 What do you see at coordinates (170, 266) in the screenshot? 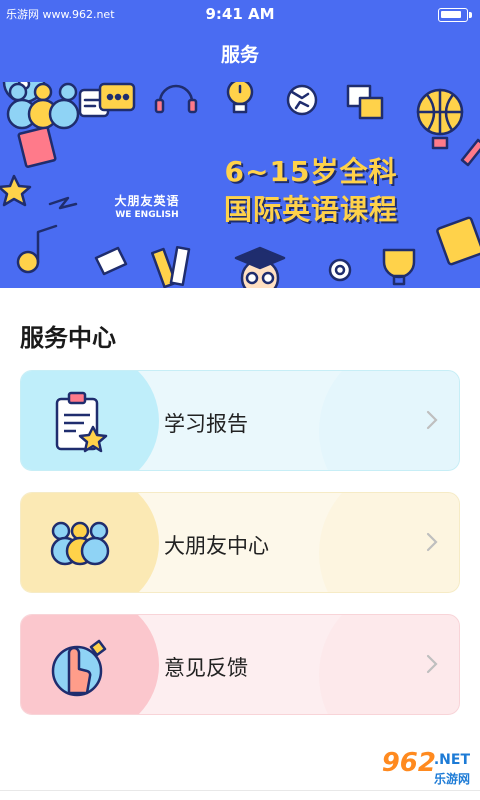
I see `pencil-ruler-icon` at bounding box center [170, 266].